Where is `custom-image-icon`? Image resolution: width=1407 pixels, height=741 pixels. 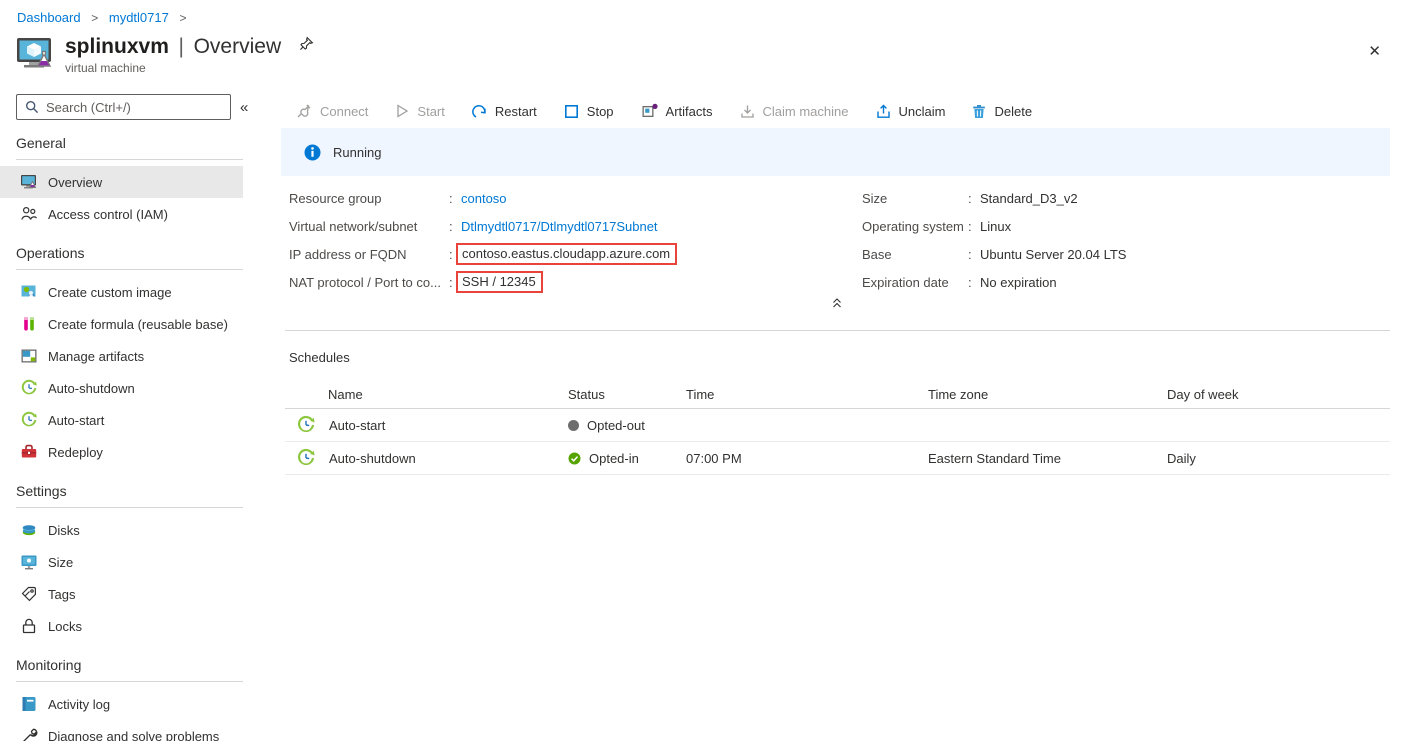 custom-image-icon is located at coordinates (29, 292).